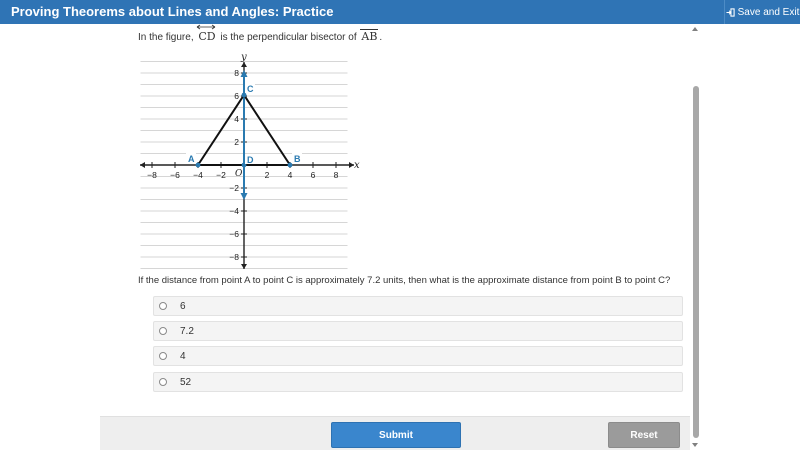 This screenshot has height=450, width=800. I want to click on x-tick-label: 2, so click(267, 175).